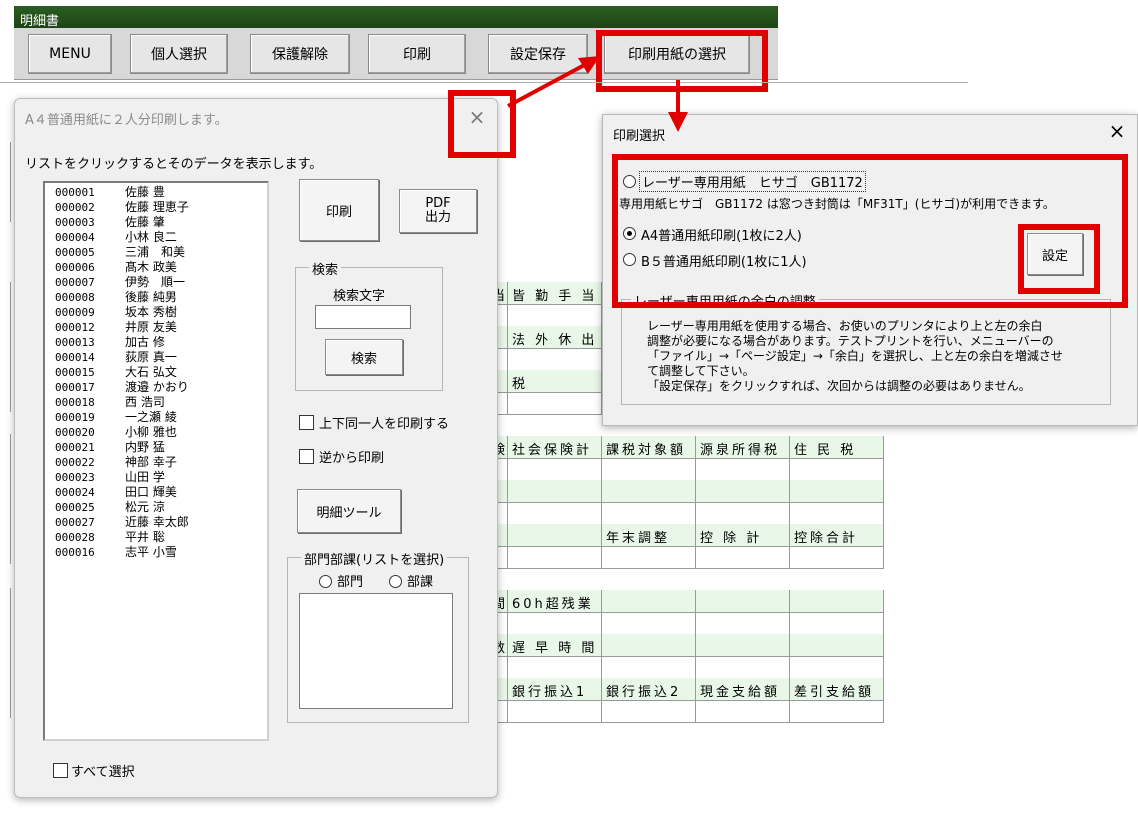 The image size is (1138, 820). Describe the element at coordinates (678, 122) in the screenshot. I see `arrow-head` at that location.